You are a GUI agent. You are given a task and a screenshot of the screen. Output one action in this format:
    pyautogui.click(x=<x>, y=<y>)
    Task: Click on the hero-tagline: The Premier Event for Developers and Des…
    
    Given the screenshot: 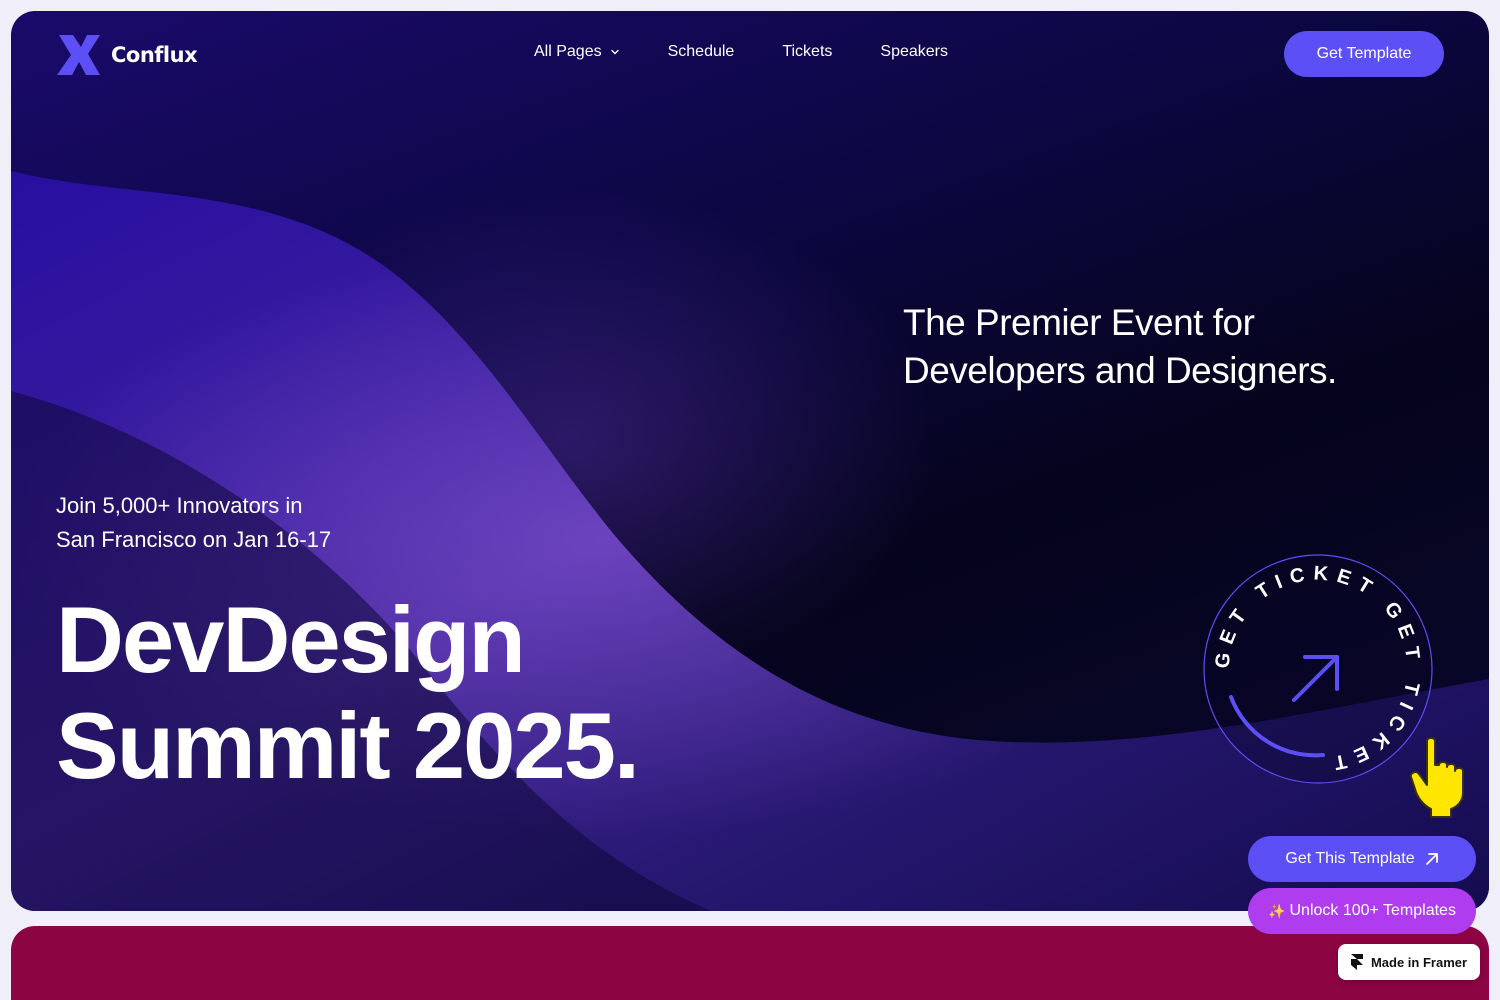 What is the action you would take?
    pyautogui.click(x=1163, y=347)
    